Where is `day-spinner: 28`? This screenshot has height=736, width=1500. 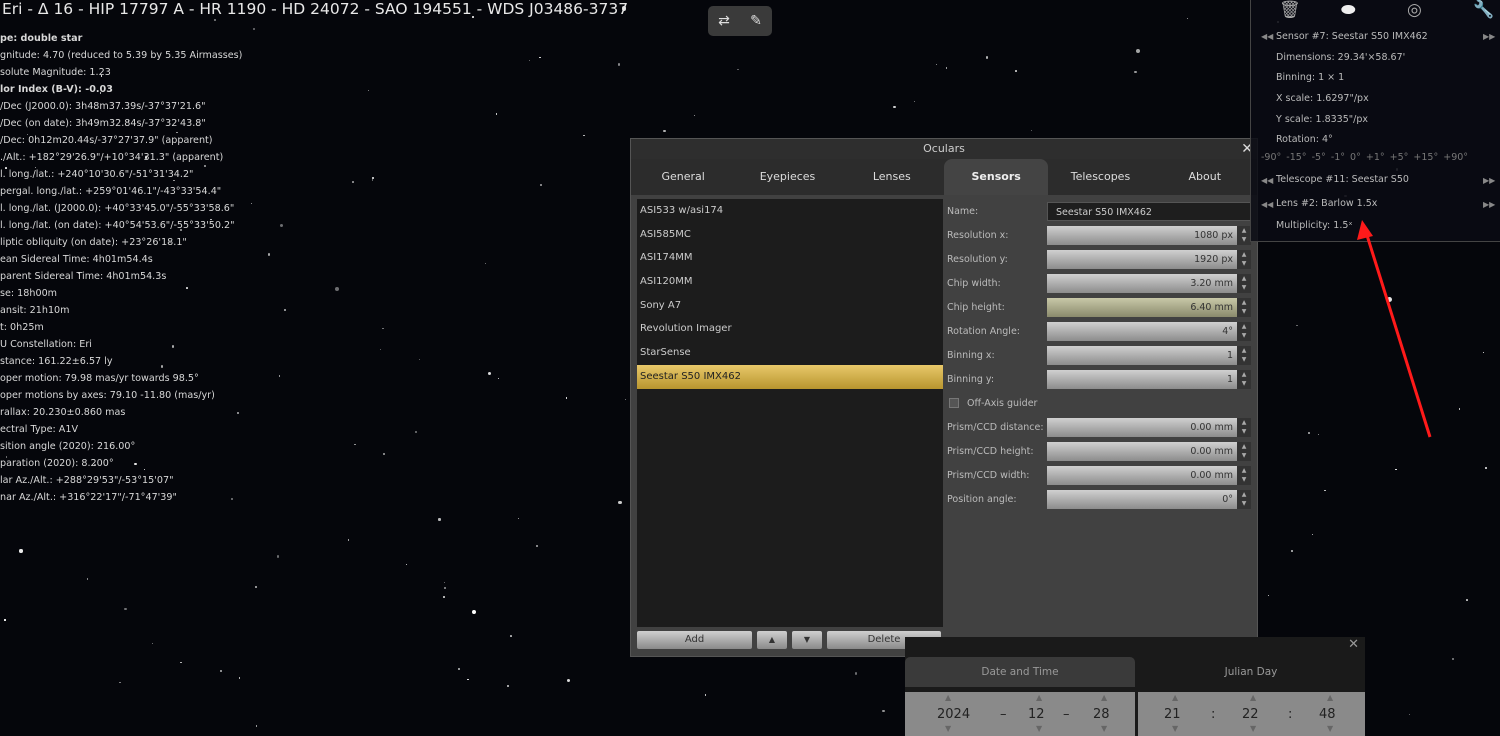 day-spinner: 28 is located at coordinates (1101, 714).